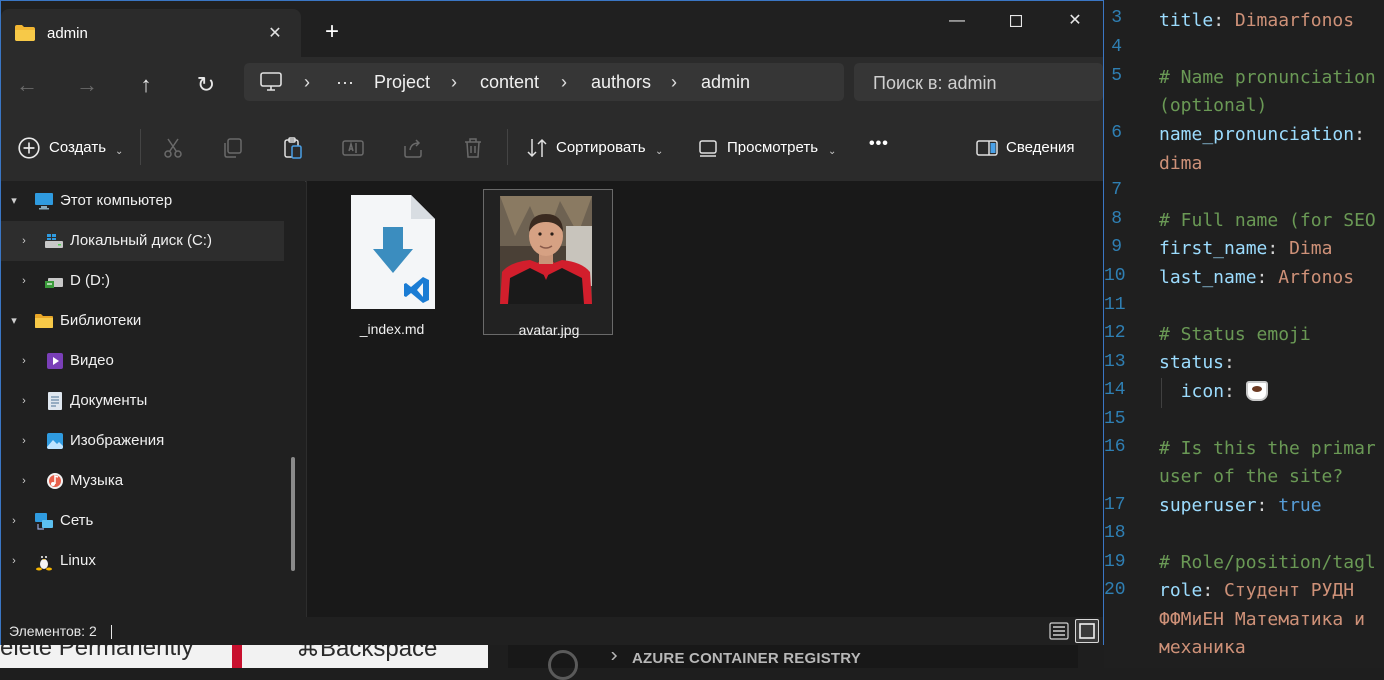 This screenshot has height=680, width=1384. I want to click on drive-c-icon, so click(54, 241).